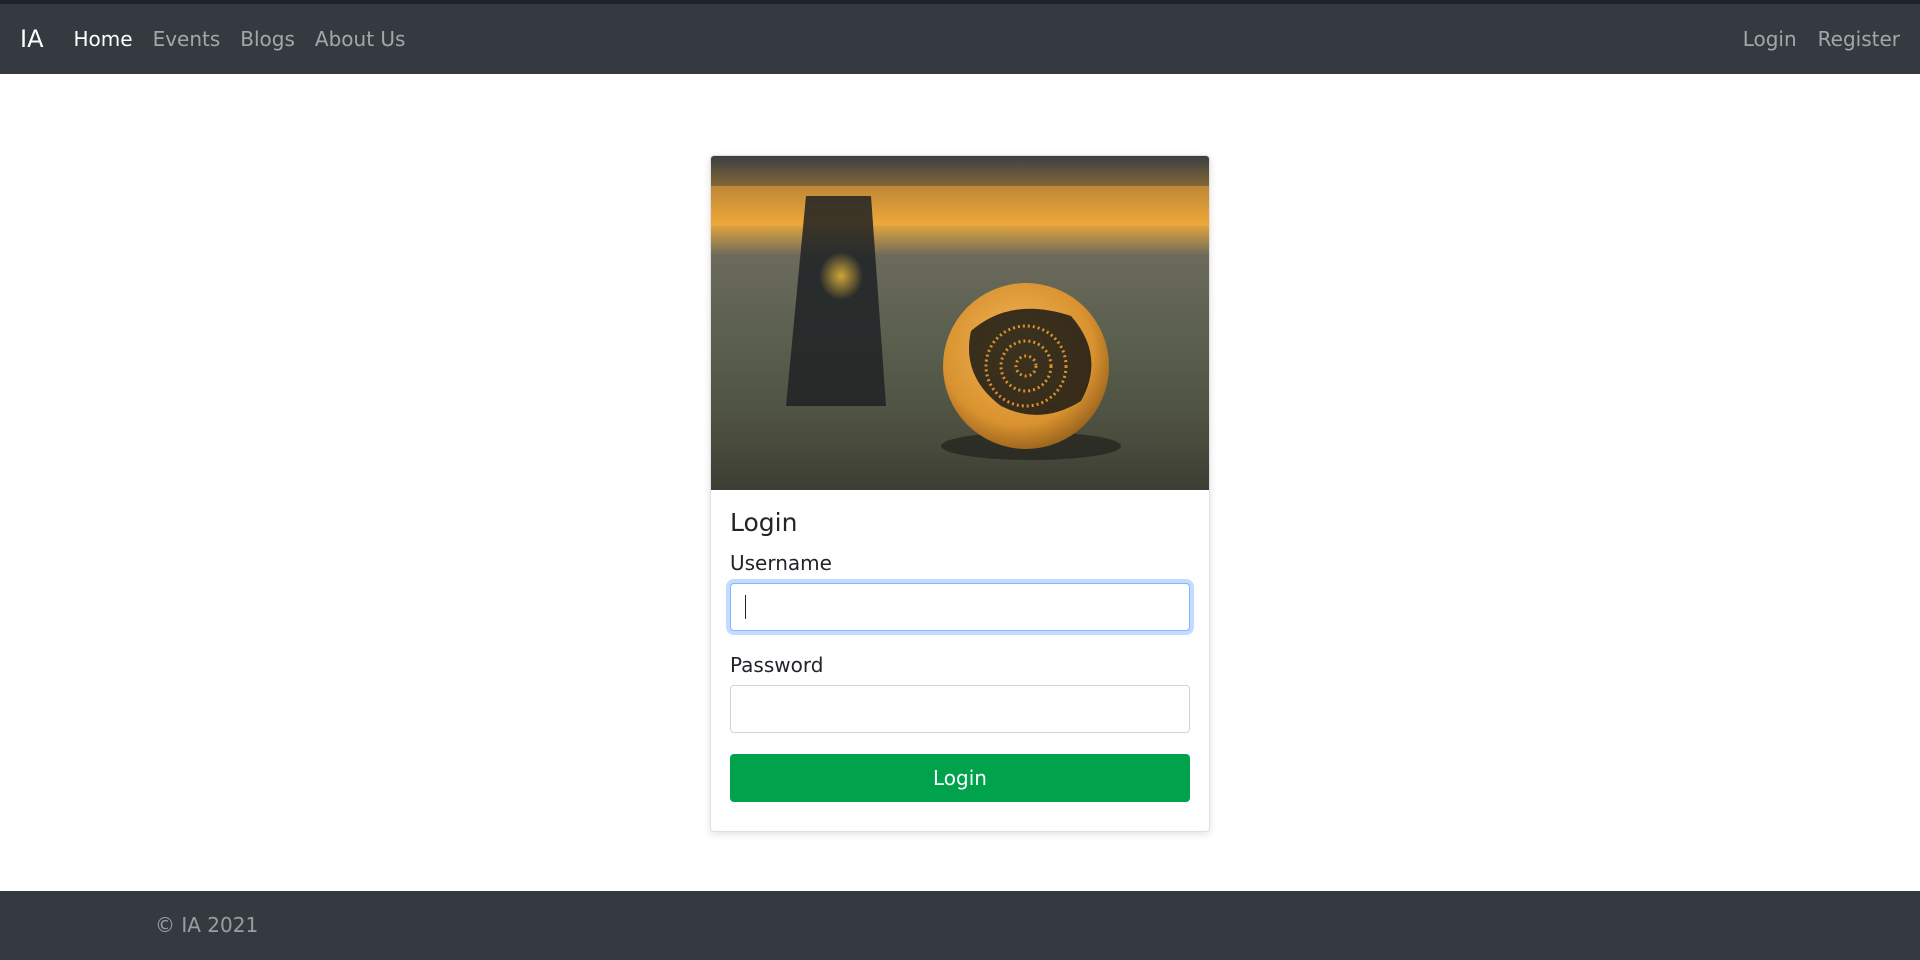  I want to click on nav-link-home: Home, so click(103, 39).